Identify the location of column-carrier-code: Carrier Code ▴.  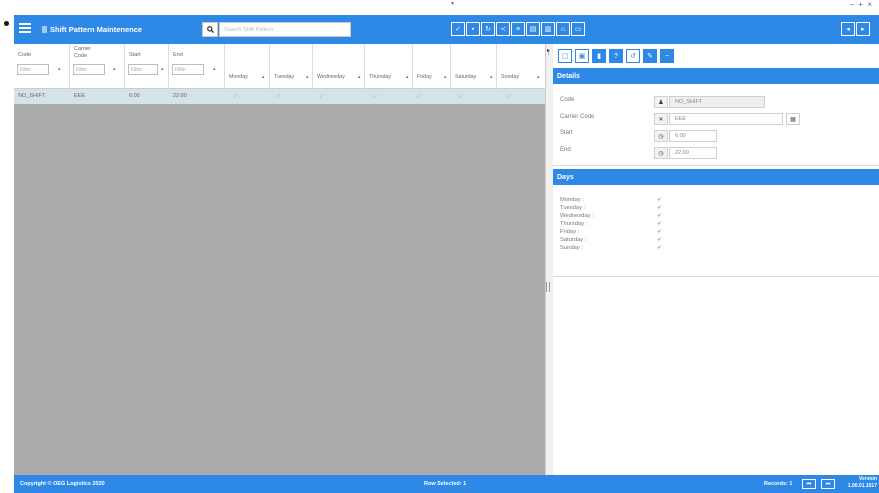
(97, 66).